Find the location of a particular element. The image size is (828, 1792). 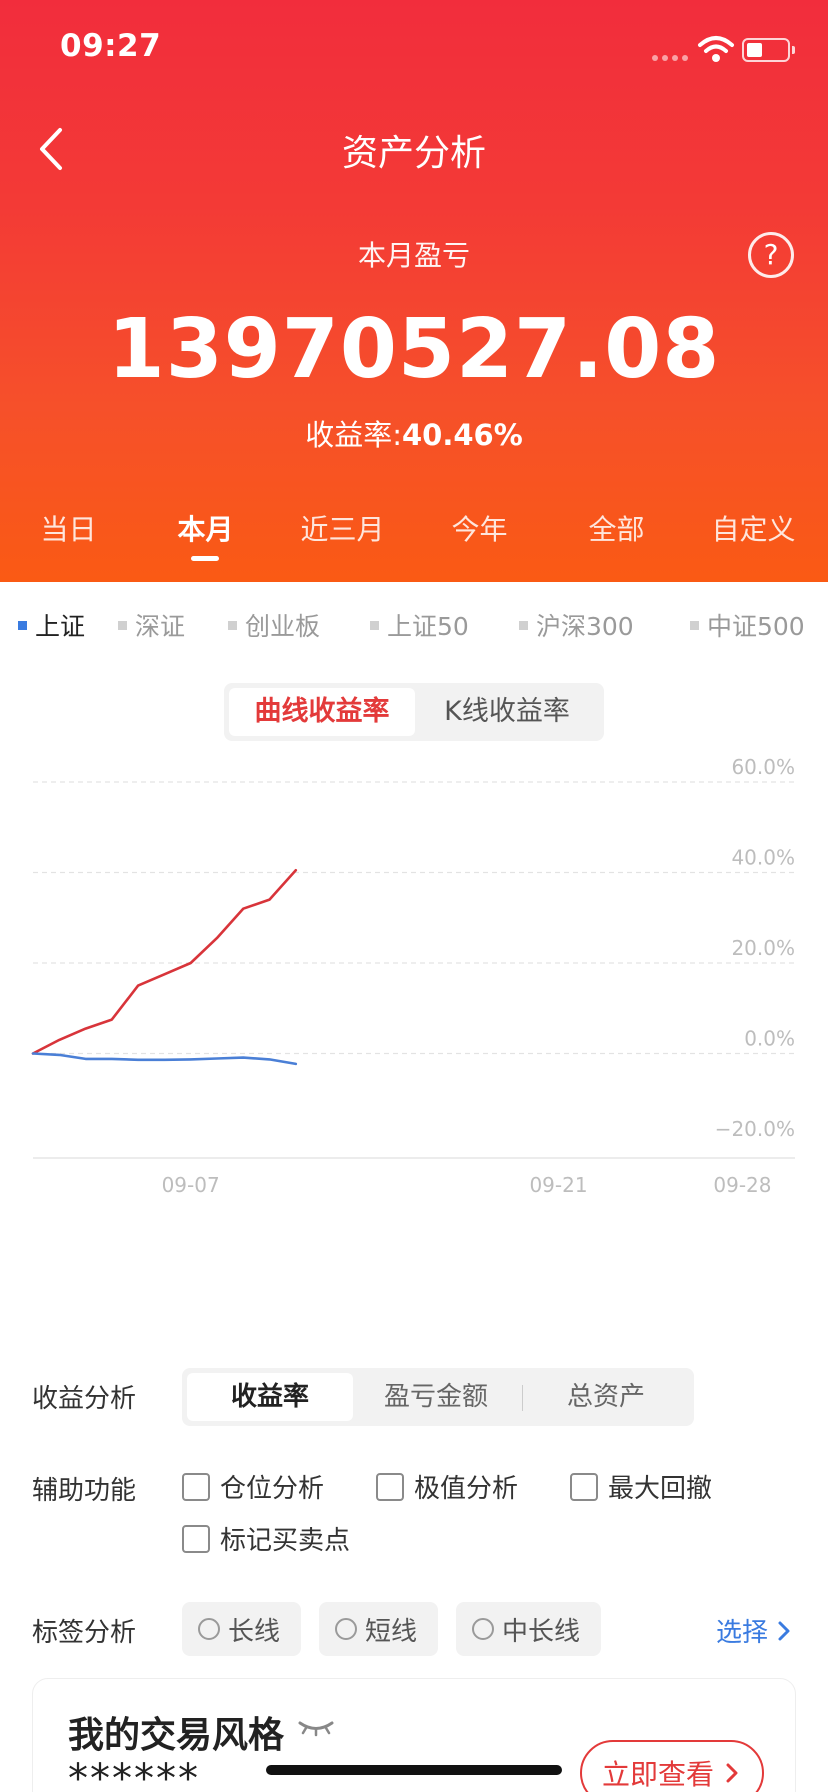

eye-closed-icon is located at coordinates (316, 1728).